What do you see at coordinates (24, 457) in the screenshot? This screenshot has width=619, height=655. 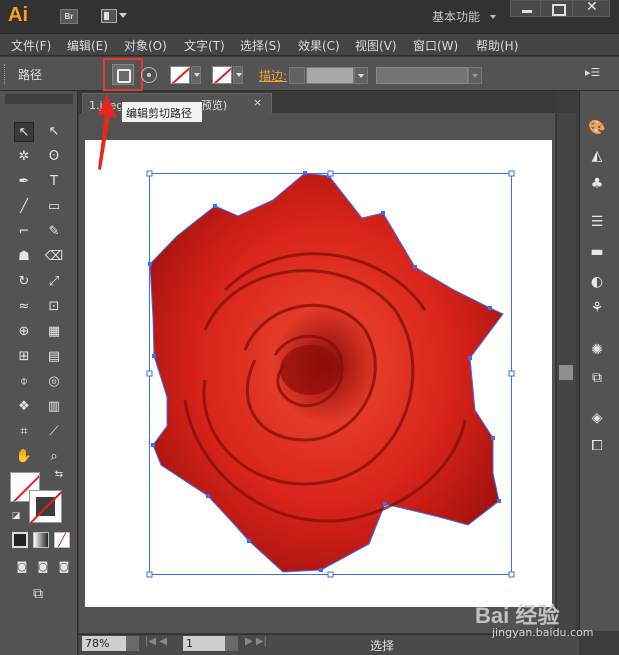 I see `hand-icon: ✋` at bounding box center [24, 457].